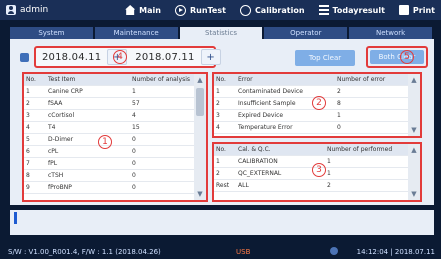 This screenshot has width=441, height=259. Describe the element at coordinates (164, 57) in the screenshot. I see `date-to: 2018.07.11` at that location.